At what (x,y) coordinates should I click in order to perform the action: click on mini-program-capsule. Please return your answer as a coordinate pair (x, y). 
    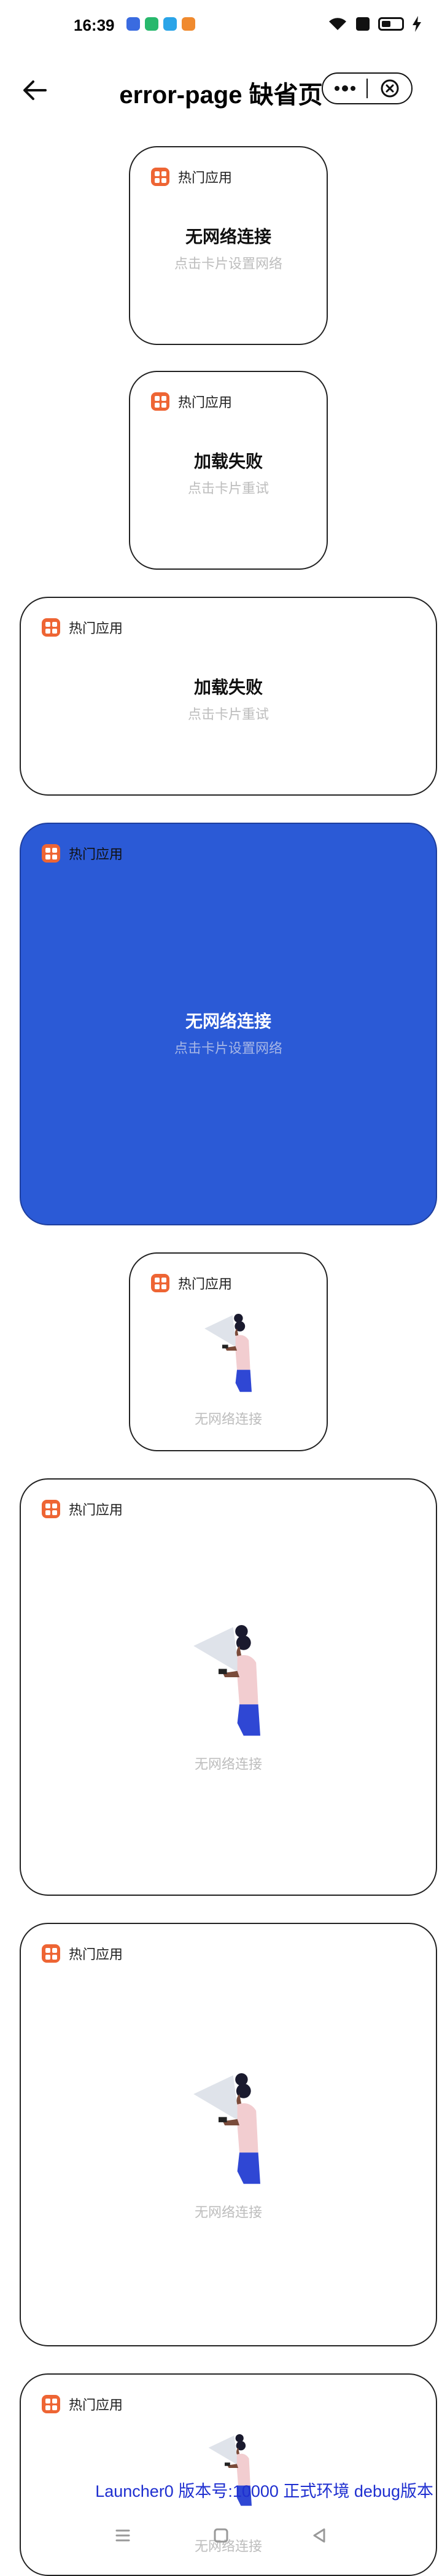
    Looking at the image, I should click on (368, 88).